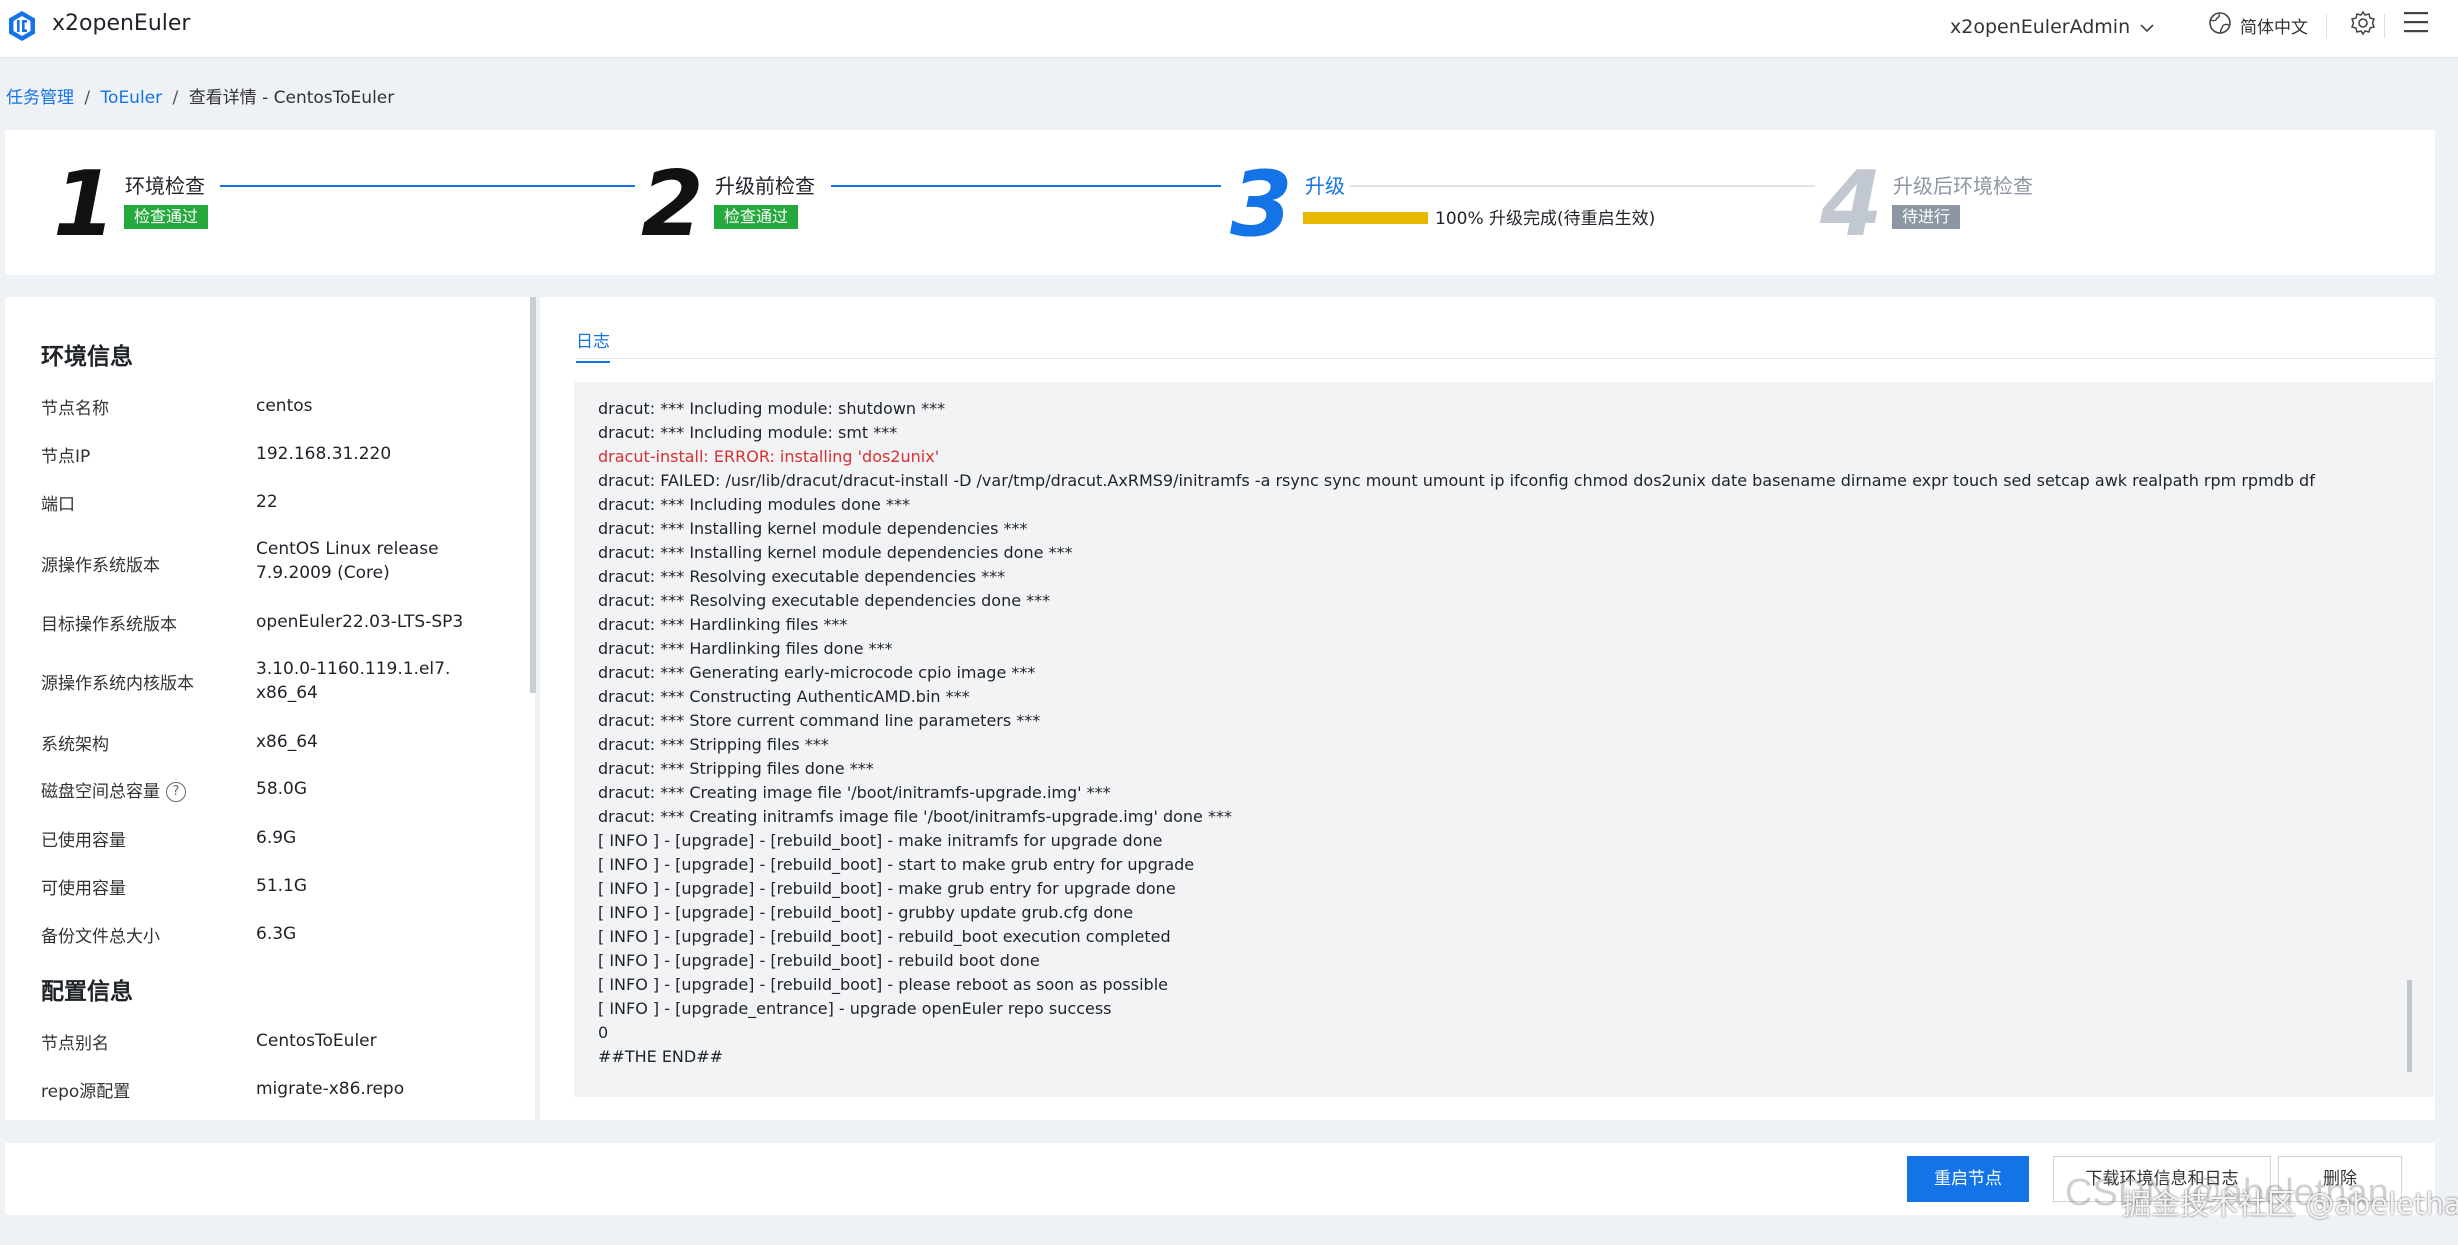 Image resolution: width=2458 pixels, height=1245 pixels. Describe the element at coordinates (1229, 29) in the screenshot. I see `top-bar: x2openEuler x2openEulerAdmin 简体中文` at that location.